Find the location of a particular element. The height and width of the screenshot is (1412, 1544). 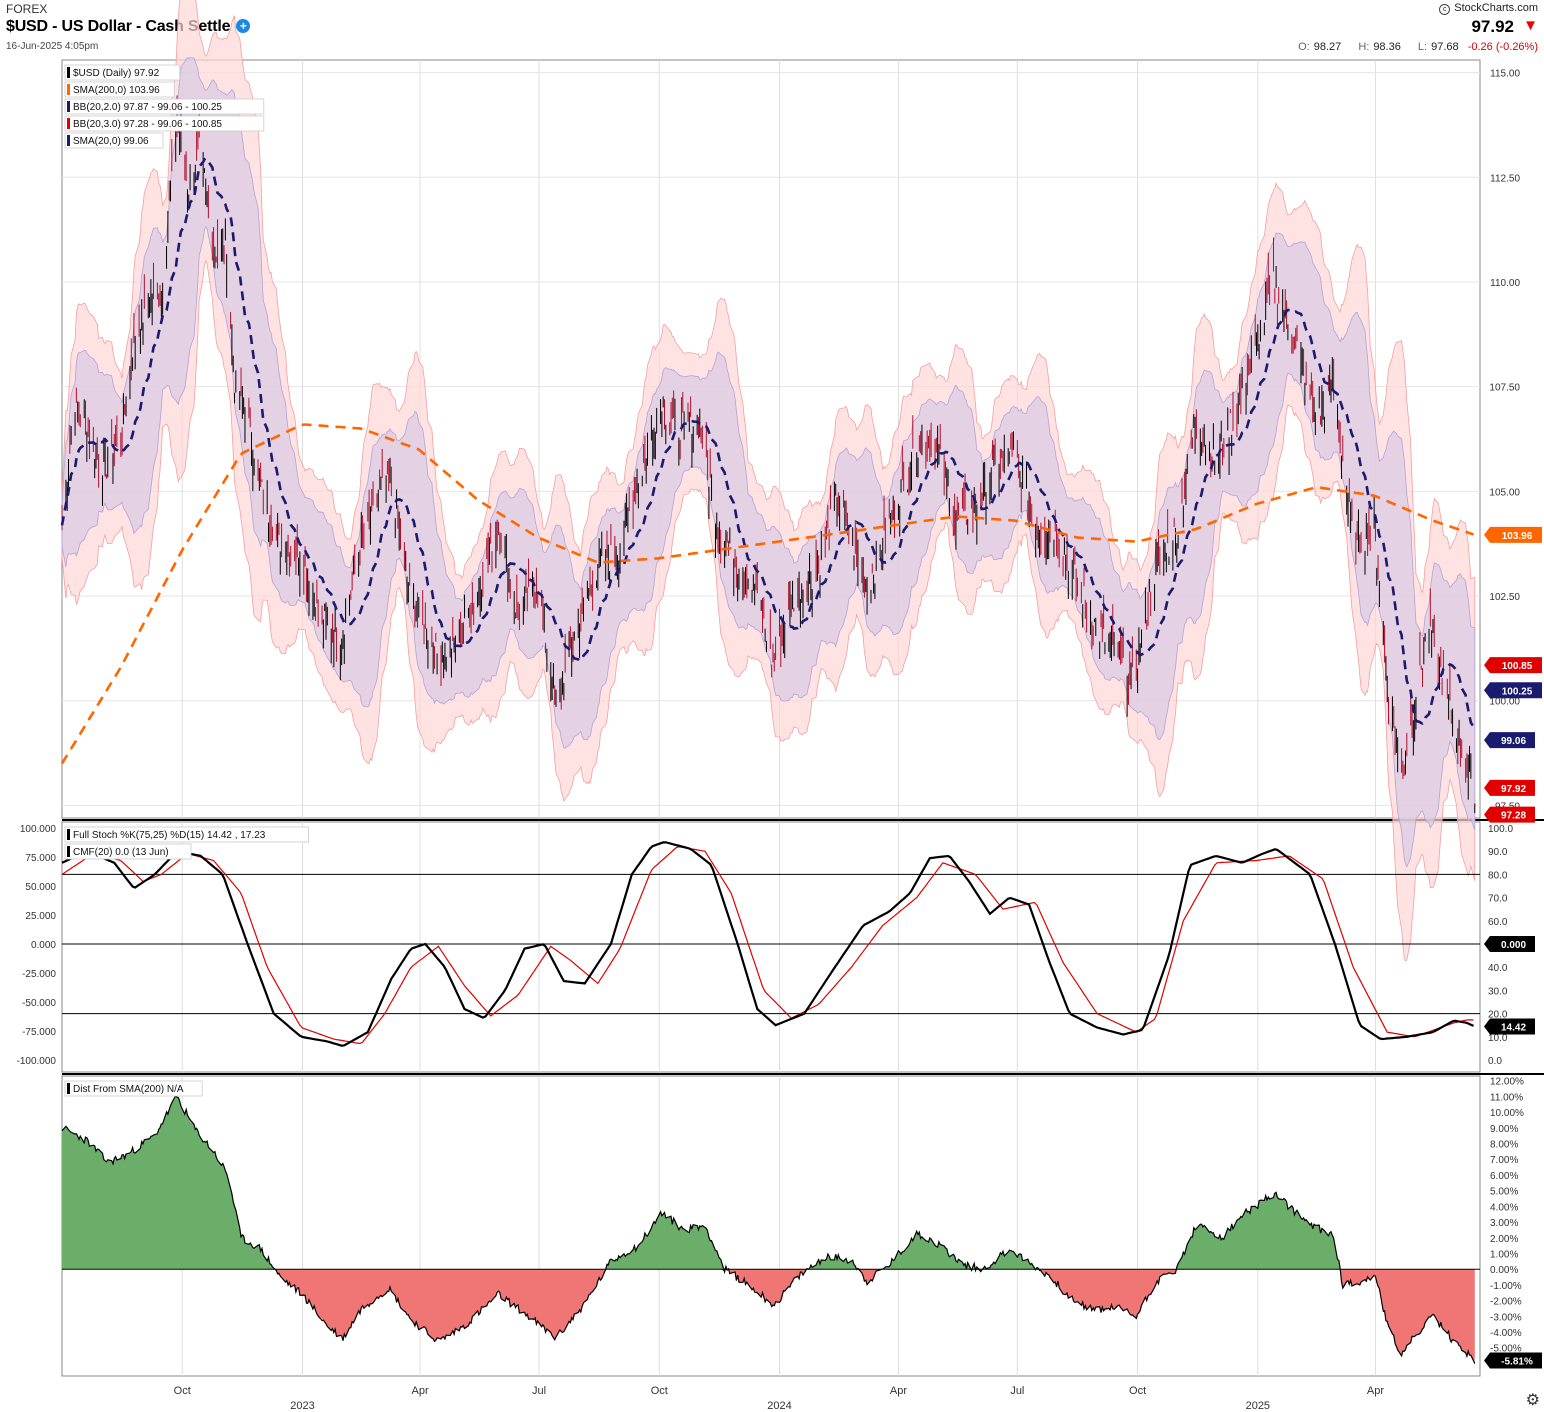

y-tick-label: 115.00 is located at coordinates (1505, 74).